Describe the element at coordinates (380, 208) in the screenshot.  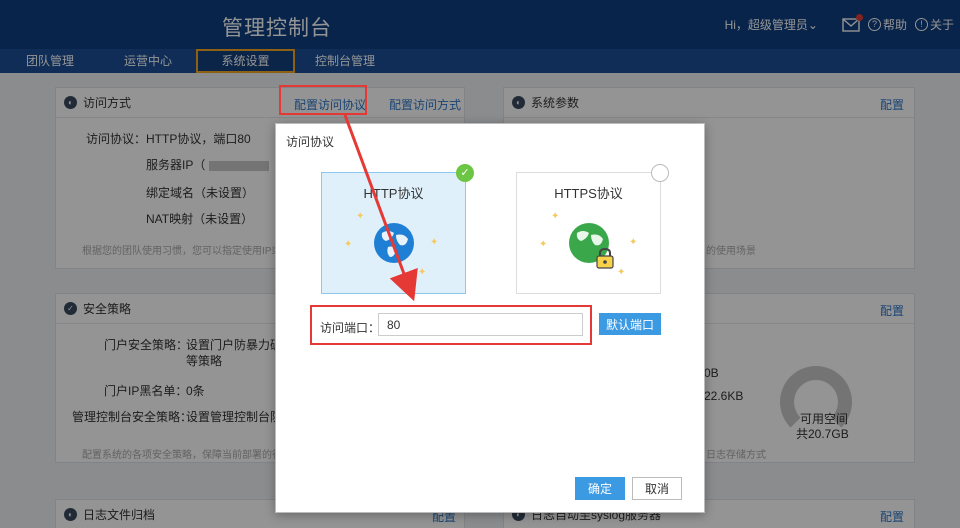
I see `annotation-arrow` at that location.